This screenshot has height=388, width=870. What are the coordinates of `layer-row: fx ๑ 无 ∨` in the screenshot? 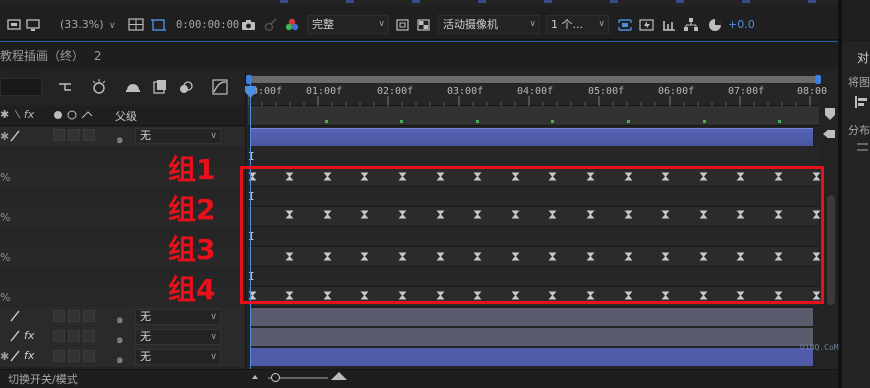 It's located at (122, 337).